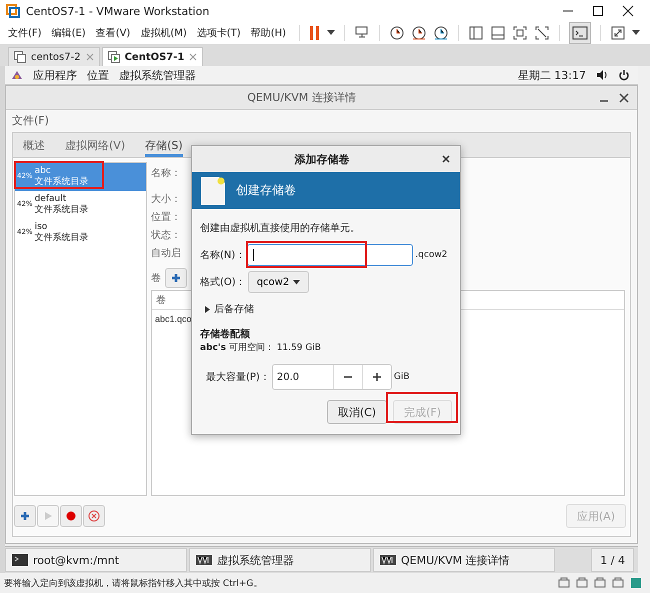 The image size is (650, 593). I want to click on expand-icon, so click(618, 33).